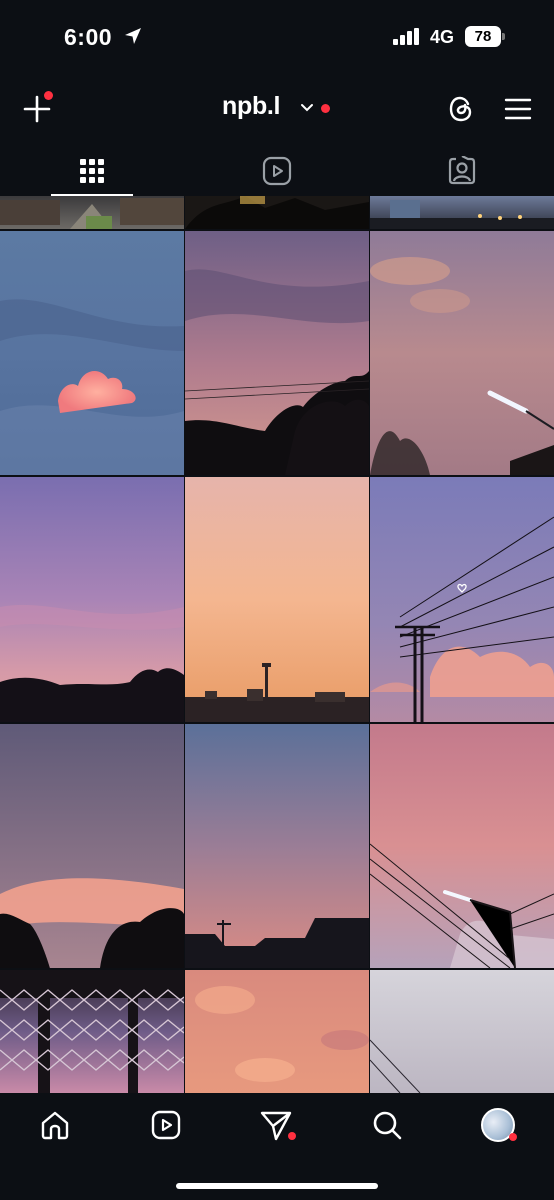 This screenshot has height=1200, width=554. What do you see at coordinates (277, 1186) in the screenshot?
I see `home-indicator` at bounding box center [277, 1186].